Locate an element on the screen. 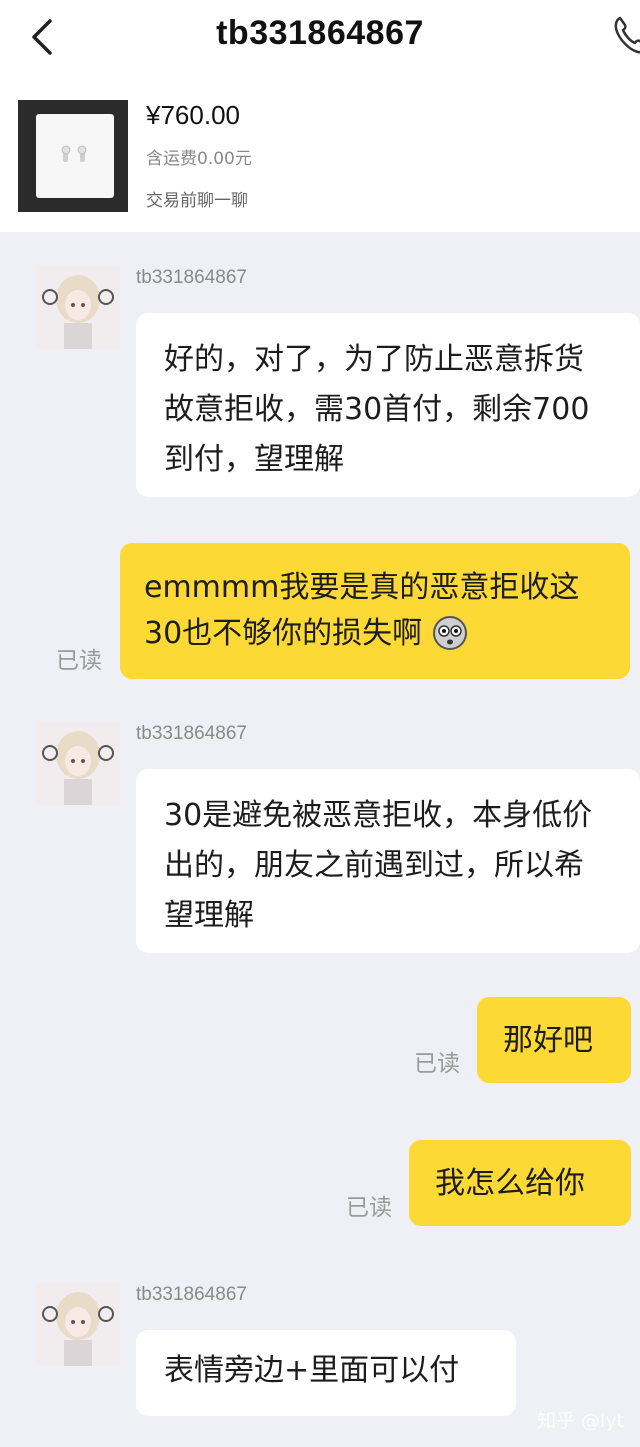 Image resolution: width=640 pixels, height=1447 pixels. product-thumbnail is located at coordinates (73, 156).